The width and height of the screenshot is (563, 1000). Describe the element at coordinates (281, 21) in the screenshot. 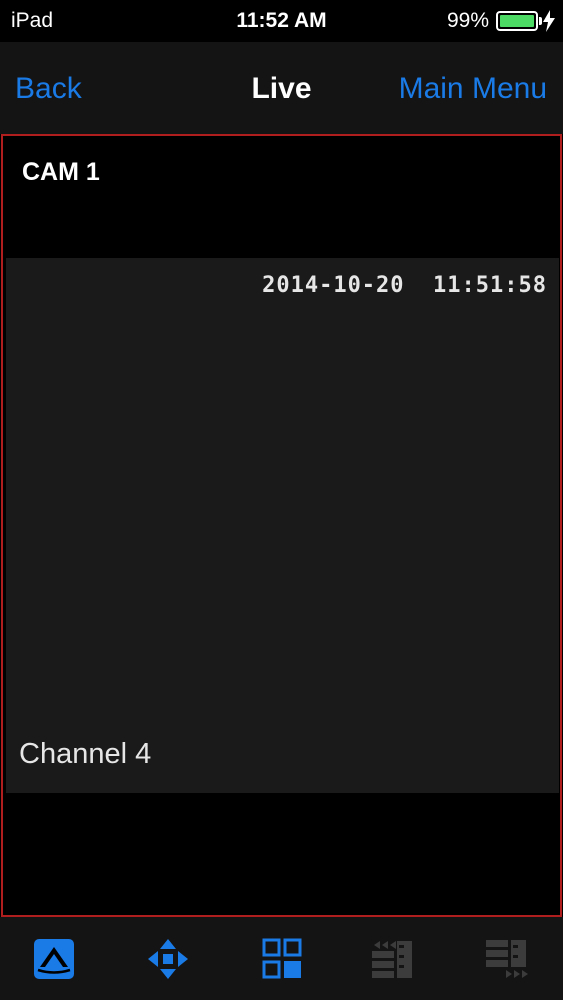

I see `status-bar: iPad 11:52 AM 99%` at that location.